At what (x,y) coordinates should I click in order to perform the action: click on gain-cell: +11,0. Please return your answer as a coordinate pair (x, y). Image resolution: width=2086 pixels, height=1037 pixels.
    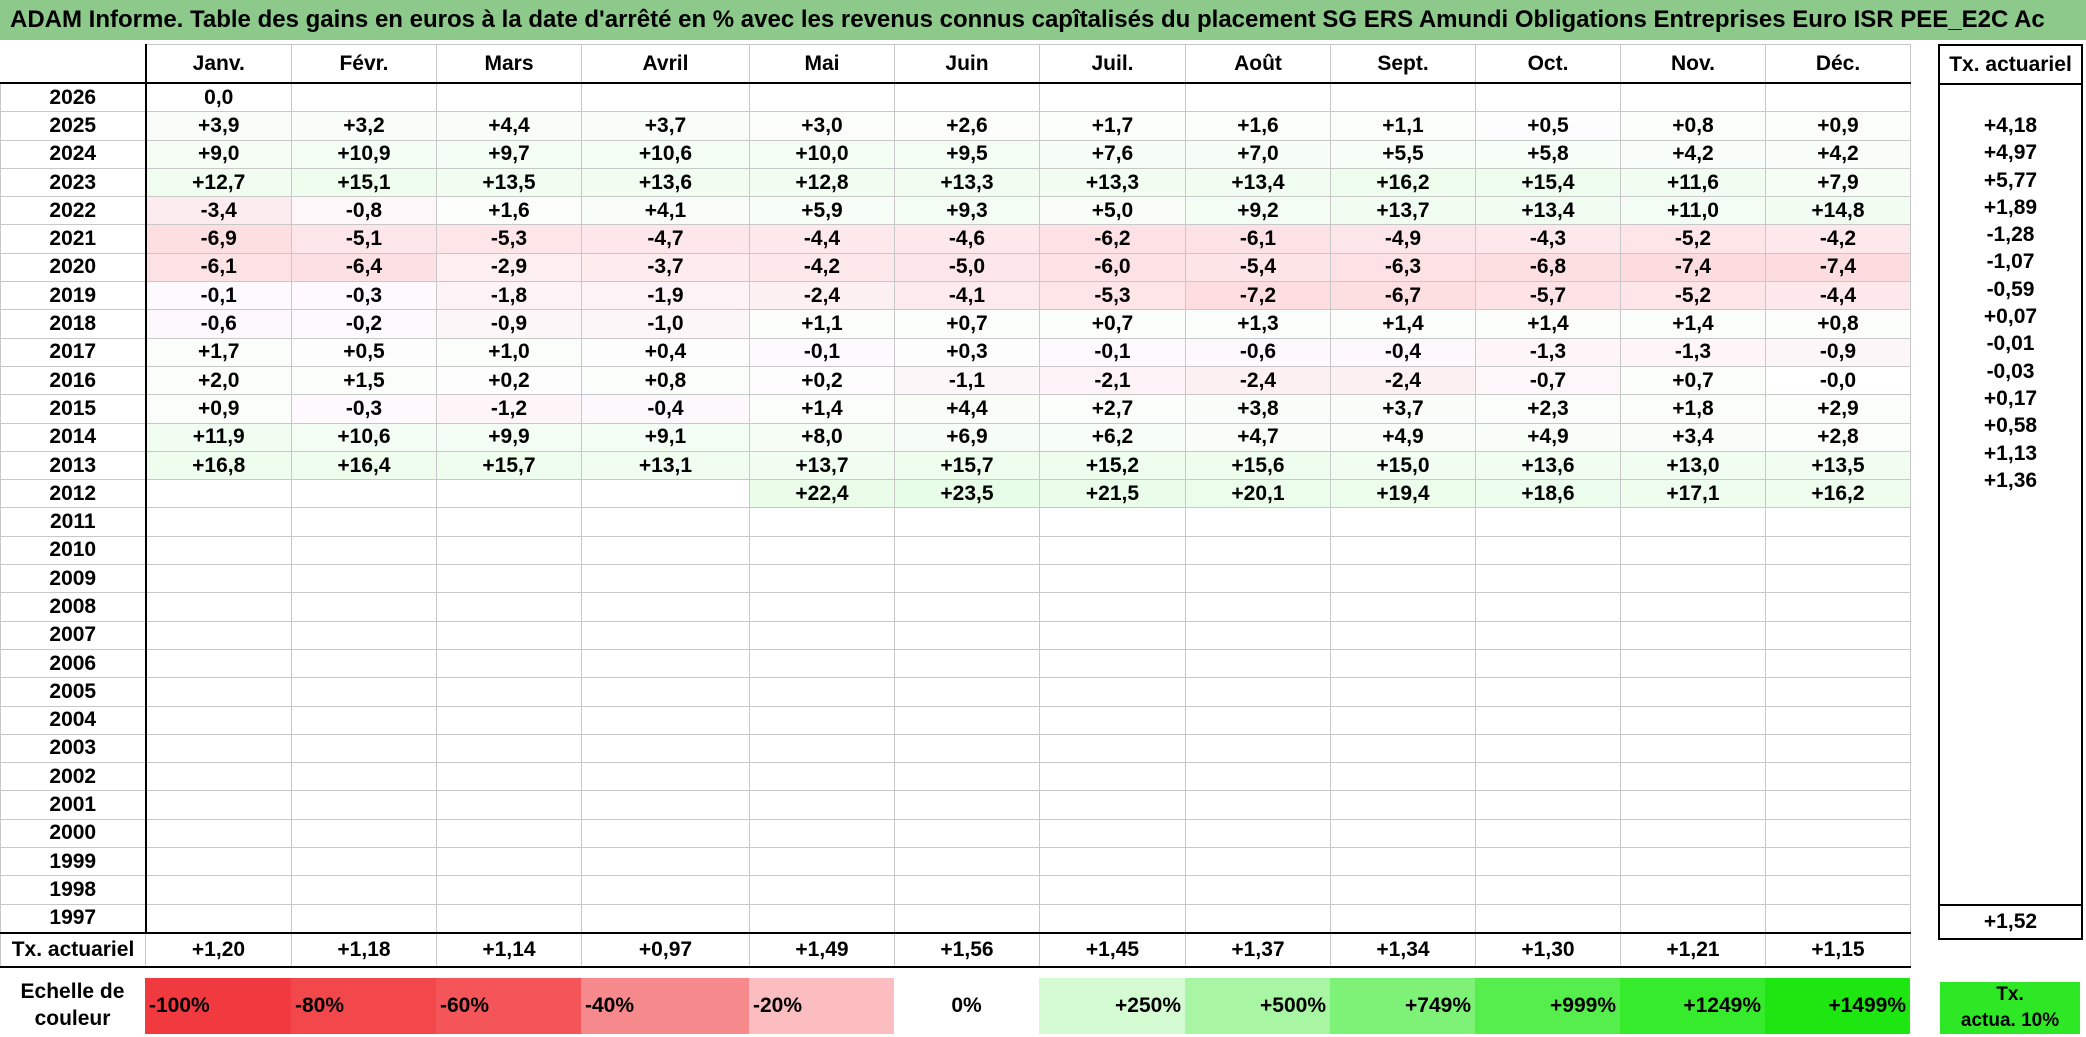
    Looking at the image, I should click on (1693, 211).